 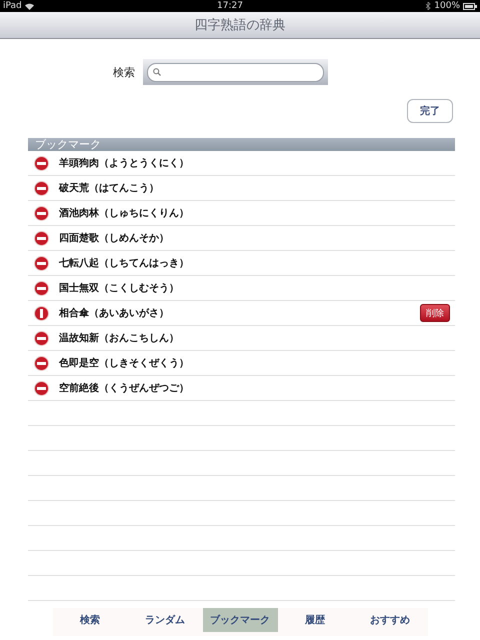 I want to click on search-icon, so click(x=157, y=72).